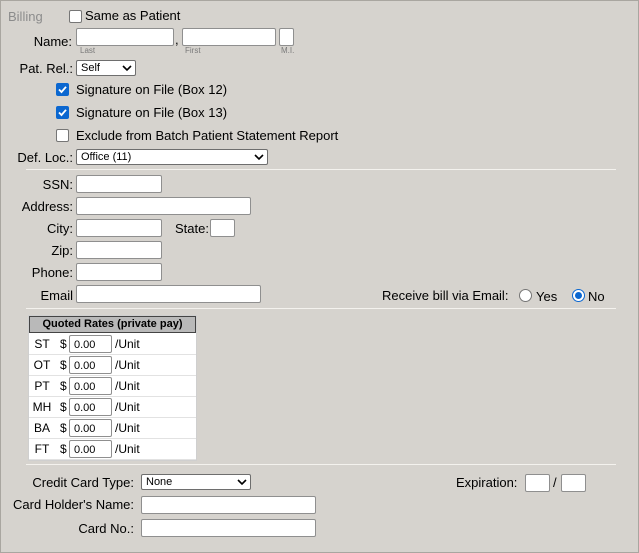 This screenshot has height=553, width=639. What do you see at coordinates (90, 407) in the screenshot?
I see `rate-input-mh` at bounding box center [90, 407].